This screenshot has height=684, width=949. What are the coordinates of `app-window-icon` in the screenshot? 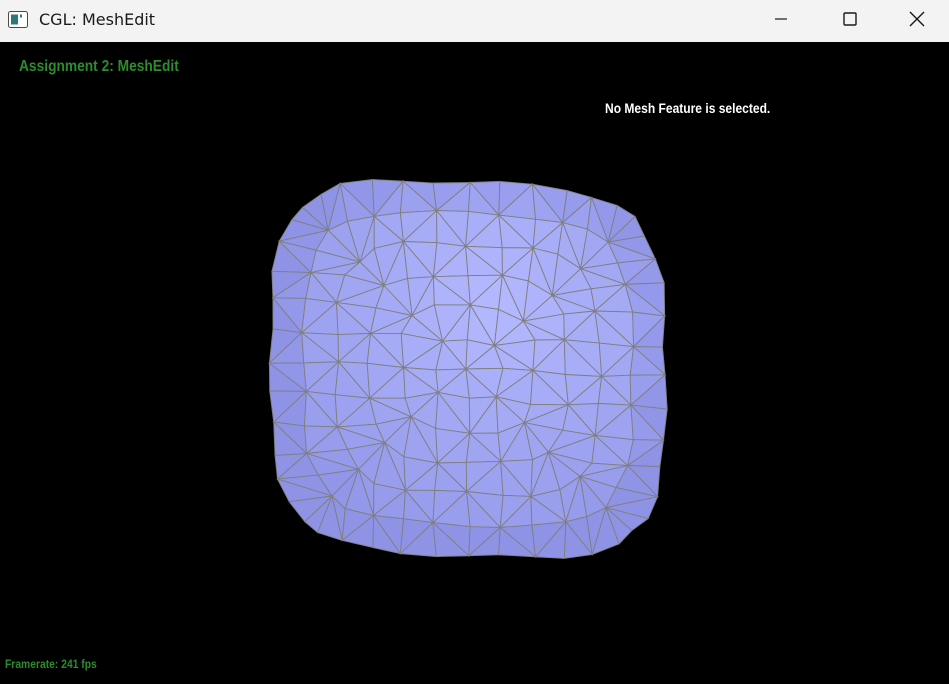 It's located at (18, 19).